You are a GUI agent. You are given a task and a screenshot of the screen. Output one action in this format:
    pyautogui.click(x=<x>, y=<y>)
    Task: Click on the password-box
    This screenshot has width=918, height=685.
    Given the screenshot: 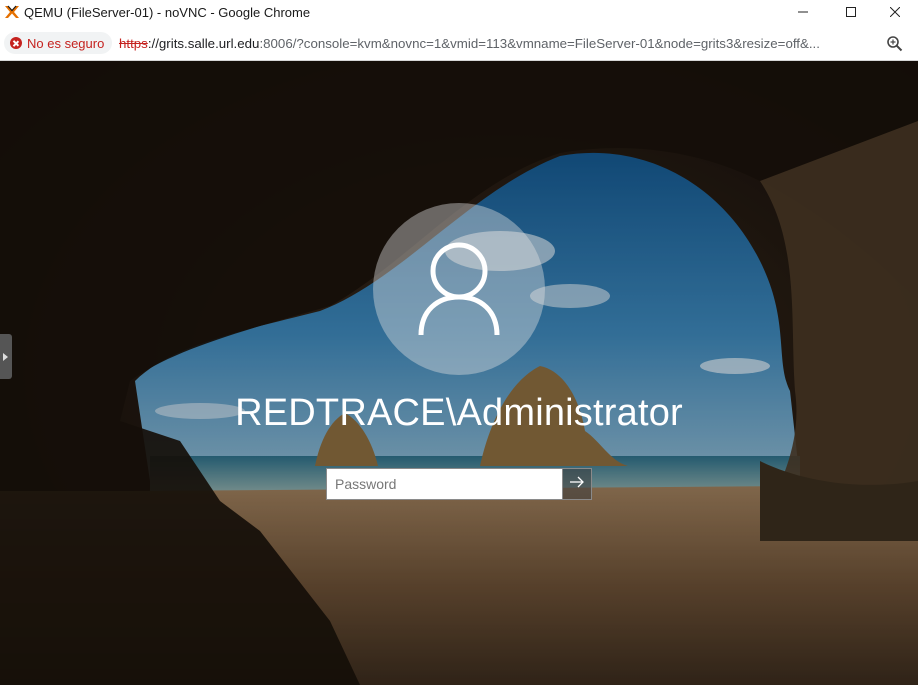 What is the action you would take?
    pyautogui.click(x=459, y=484)
    